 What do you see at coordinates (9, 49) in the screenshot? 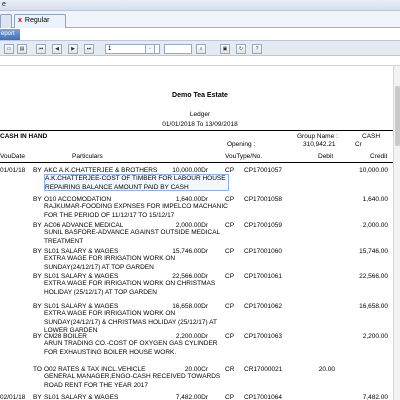
I see `print-icon: ▭` at bounding box center [9, 49].